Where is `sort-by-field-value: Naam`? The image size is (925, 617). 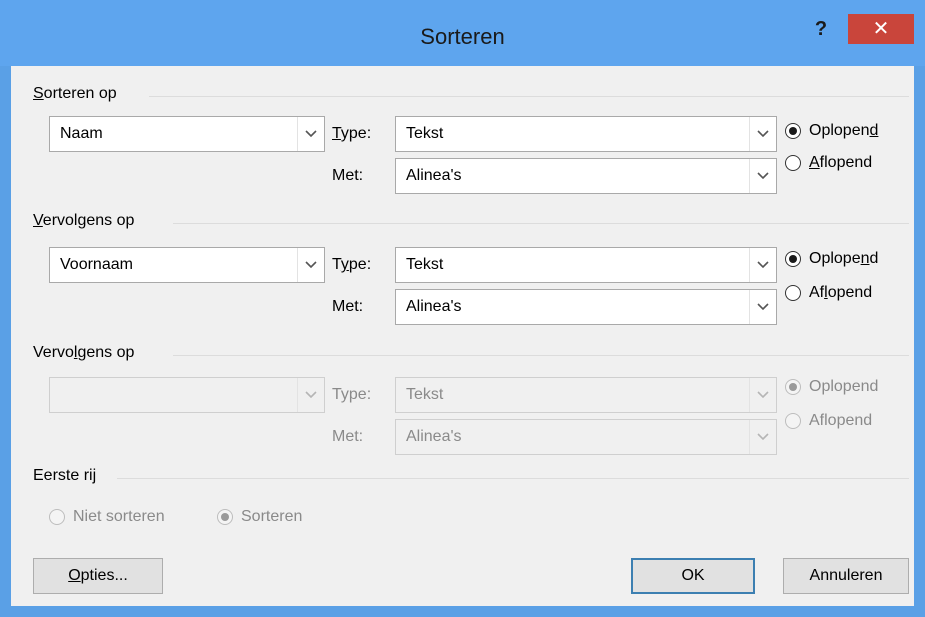 sort-by-field-value: Naam is located at coordinates (81, 133).